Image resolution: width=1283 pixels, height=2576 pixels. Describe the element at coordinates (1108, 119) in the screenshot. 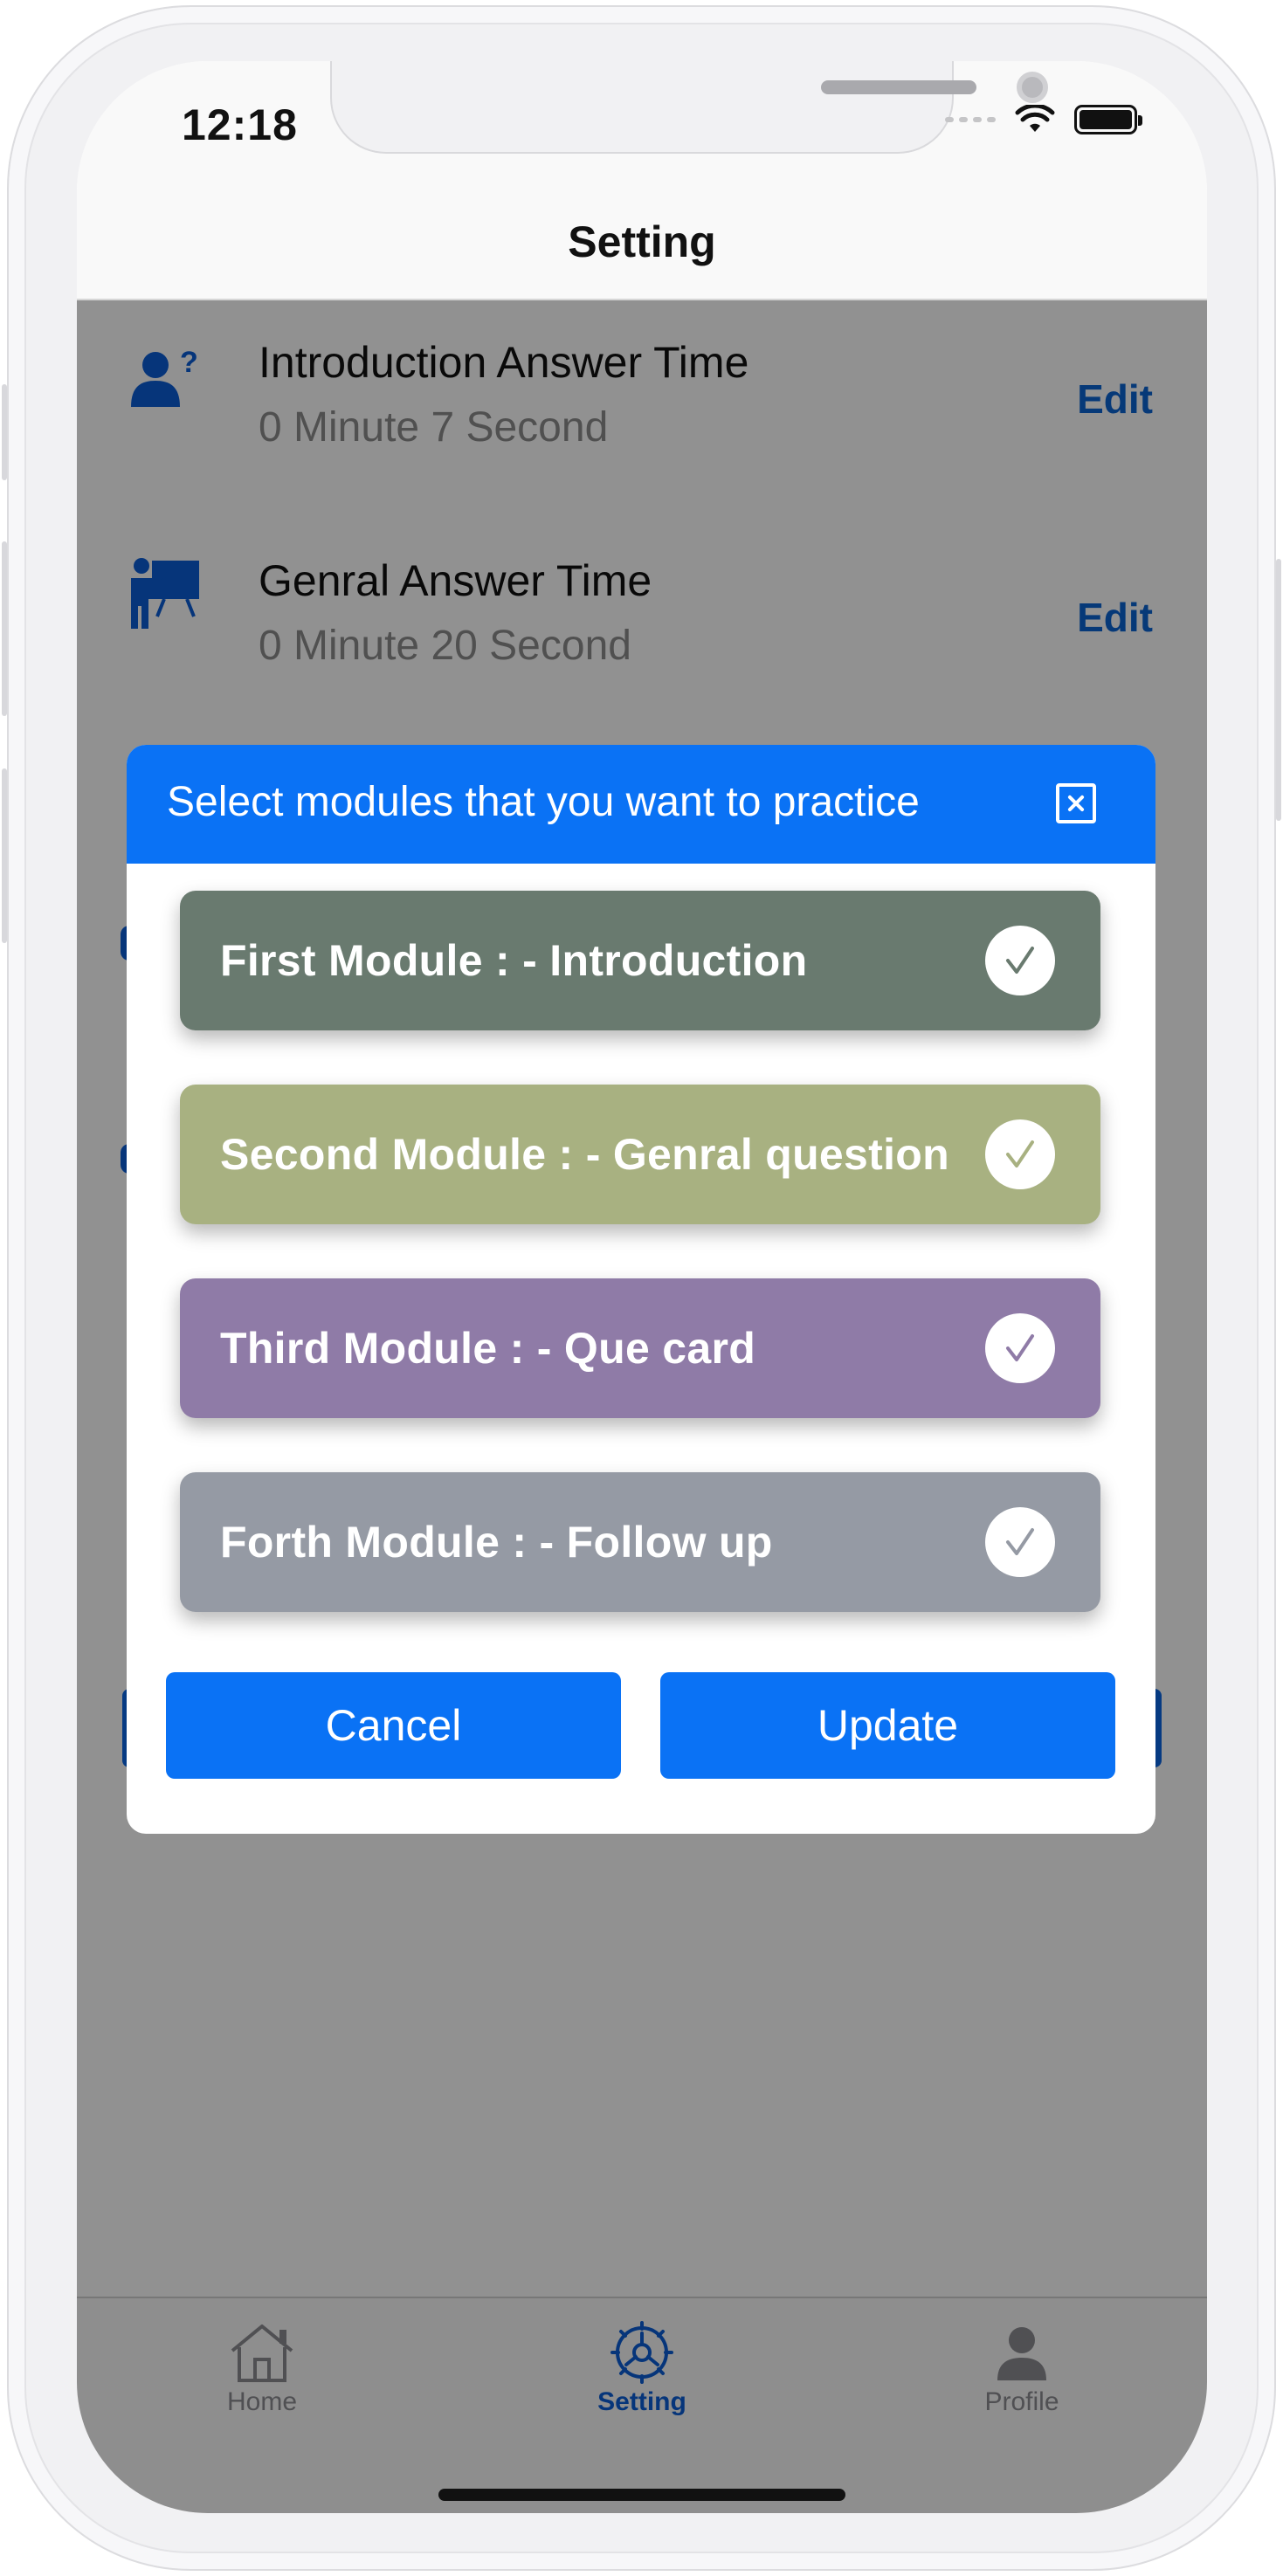

I see `battery-icon` at that location.